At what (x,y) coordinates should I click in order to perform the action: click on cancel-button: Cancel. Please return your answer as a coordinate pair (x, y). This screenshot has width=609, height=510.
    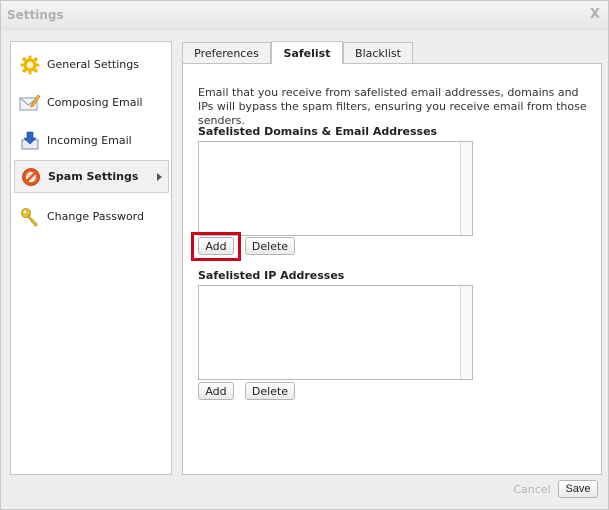
    Looking at the image, I should click on (532, 489).